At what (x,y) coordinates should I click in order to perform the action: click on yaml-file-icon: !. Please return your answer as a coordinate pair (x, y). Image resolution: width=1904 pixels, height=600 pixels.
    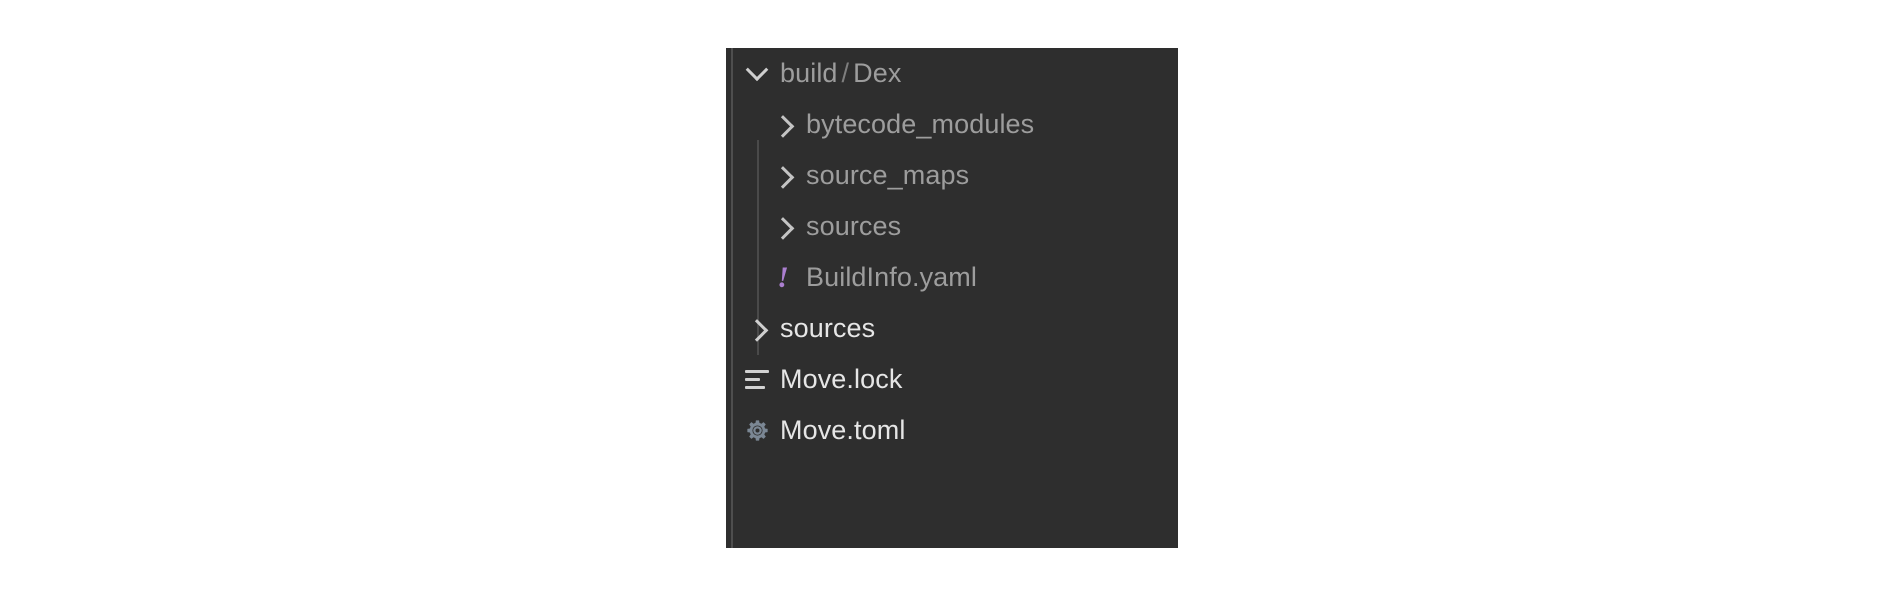
    Looking at the image, I should click on (783, 277).